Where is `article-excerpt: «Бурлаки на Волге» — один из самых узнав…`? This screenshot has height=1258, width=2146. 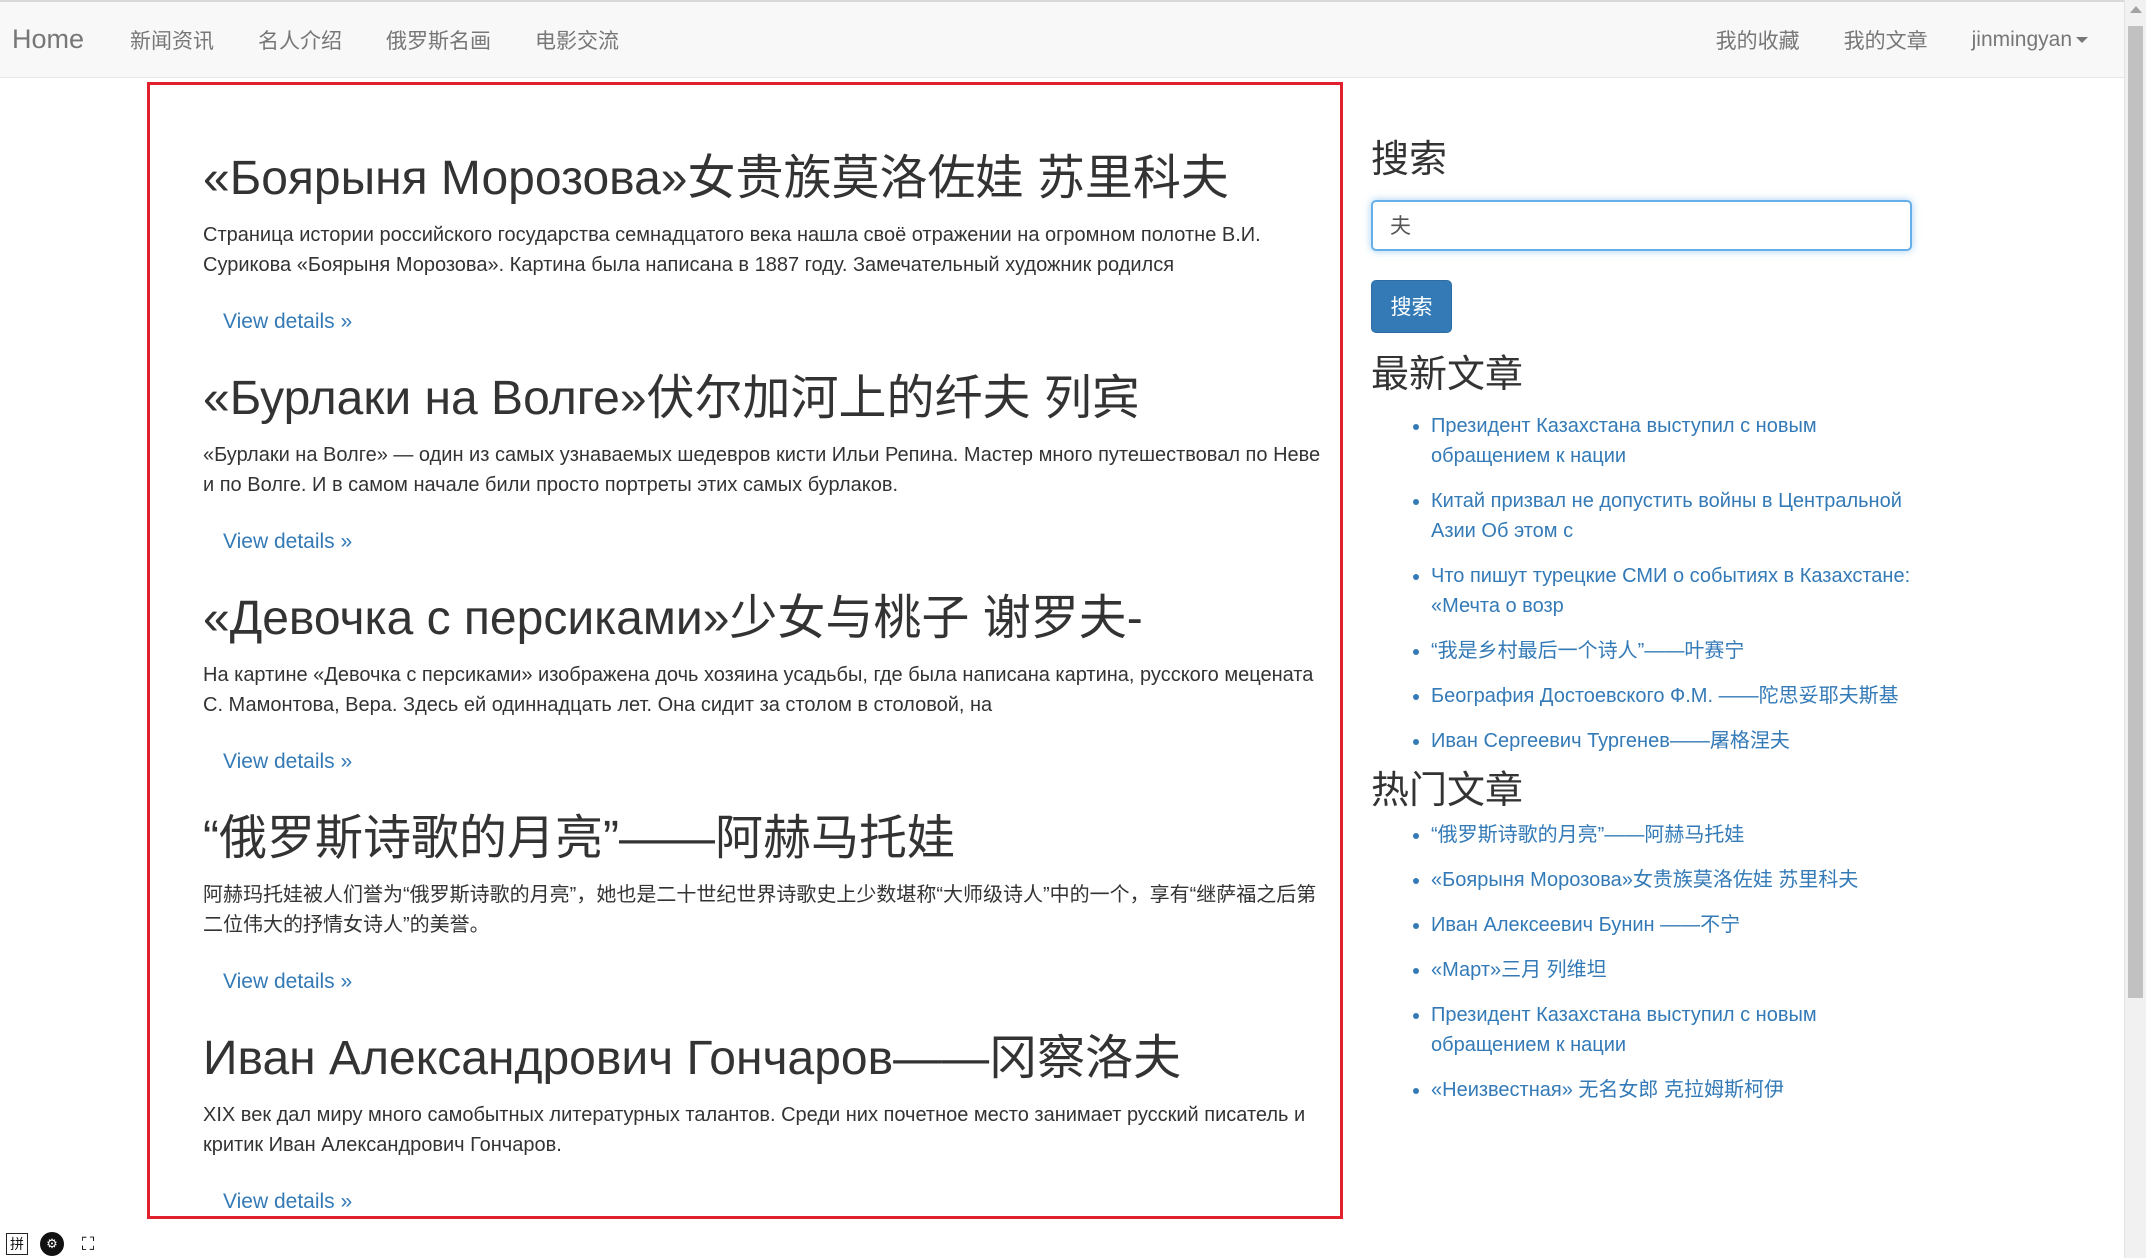 article-excerpt: «Бурлаки на Волге» — один из самых узнав… is located at coordinates (762, 469).